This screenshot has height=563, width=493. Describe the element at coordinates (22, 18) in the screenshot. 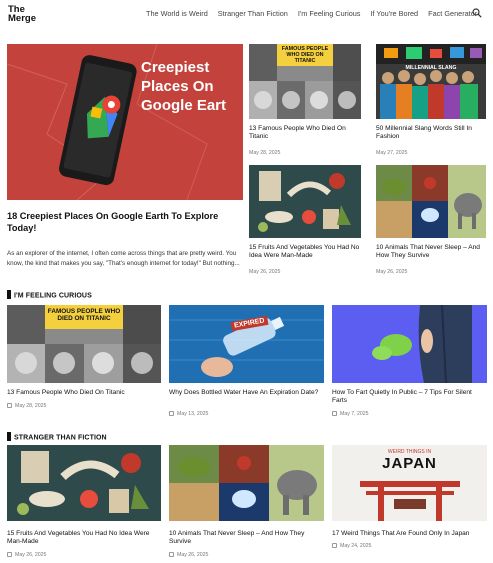

I see `logo-line-2: Merge` at that location.